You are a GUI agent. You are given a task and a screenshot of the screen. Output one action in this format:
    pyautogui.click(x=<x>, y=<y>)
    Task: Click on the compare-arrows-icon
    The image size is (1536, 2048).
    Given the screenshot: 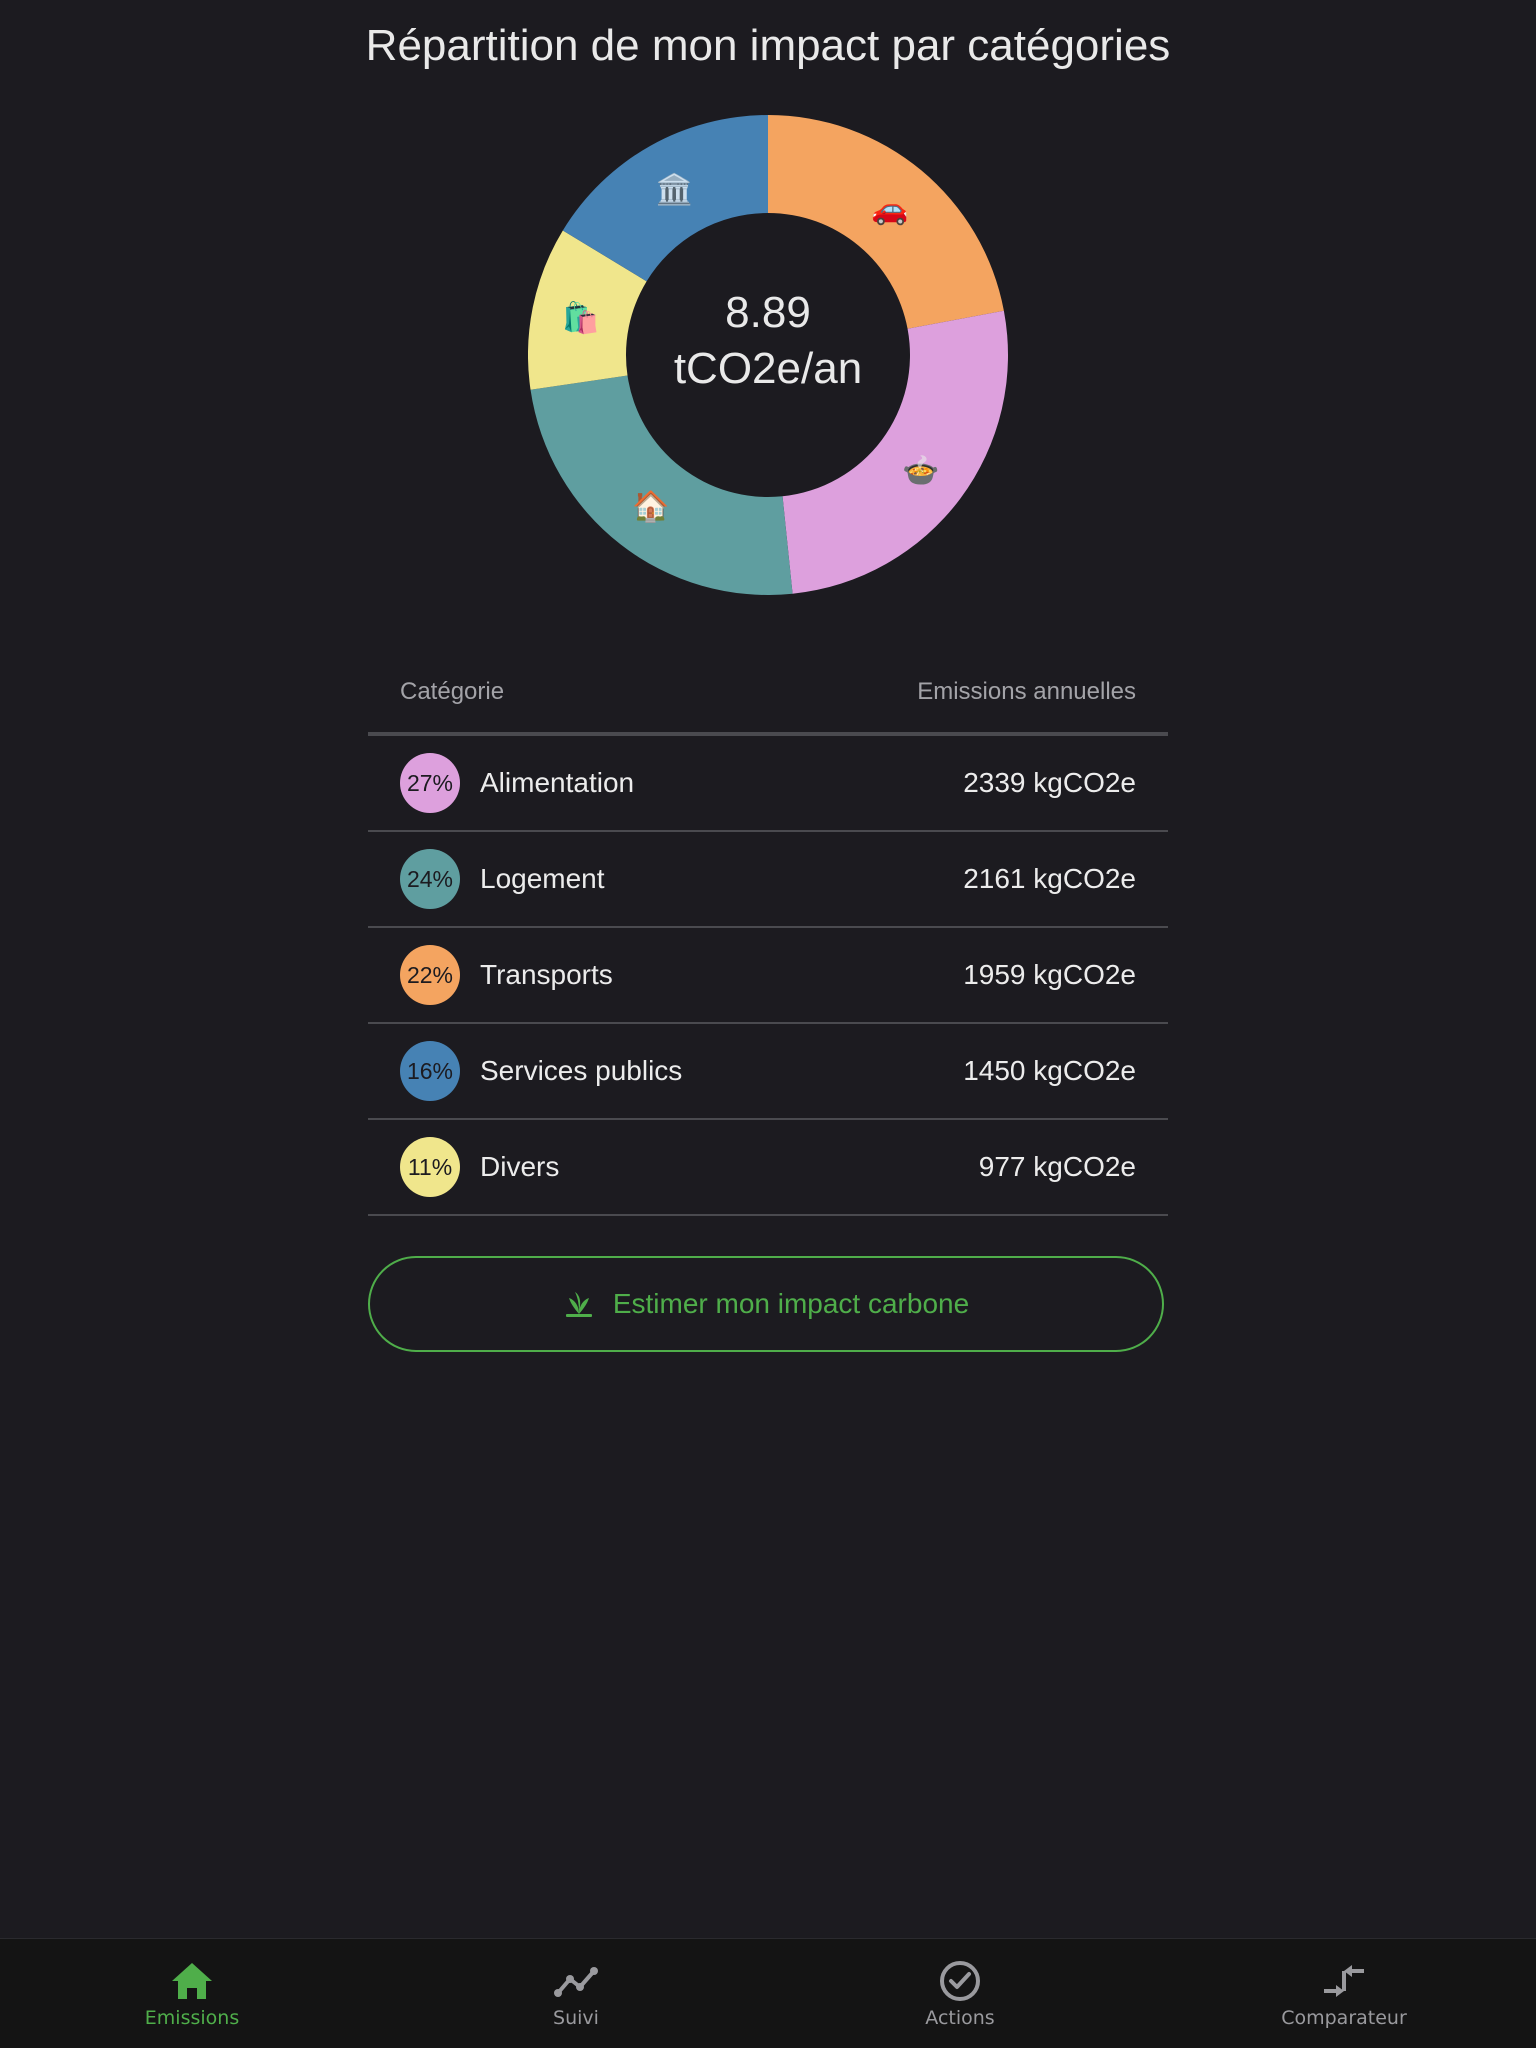 What is the action you would take?
    pyautogui.click(x=1344, y=1981)
    